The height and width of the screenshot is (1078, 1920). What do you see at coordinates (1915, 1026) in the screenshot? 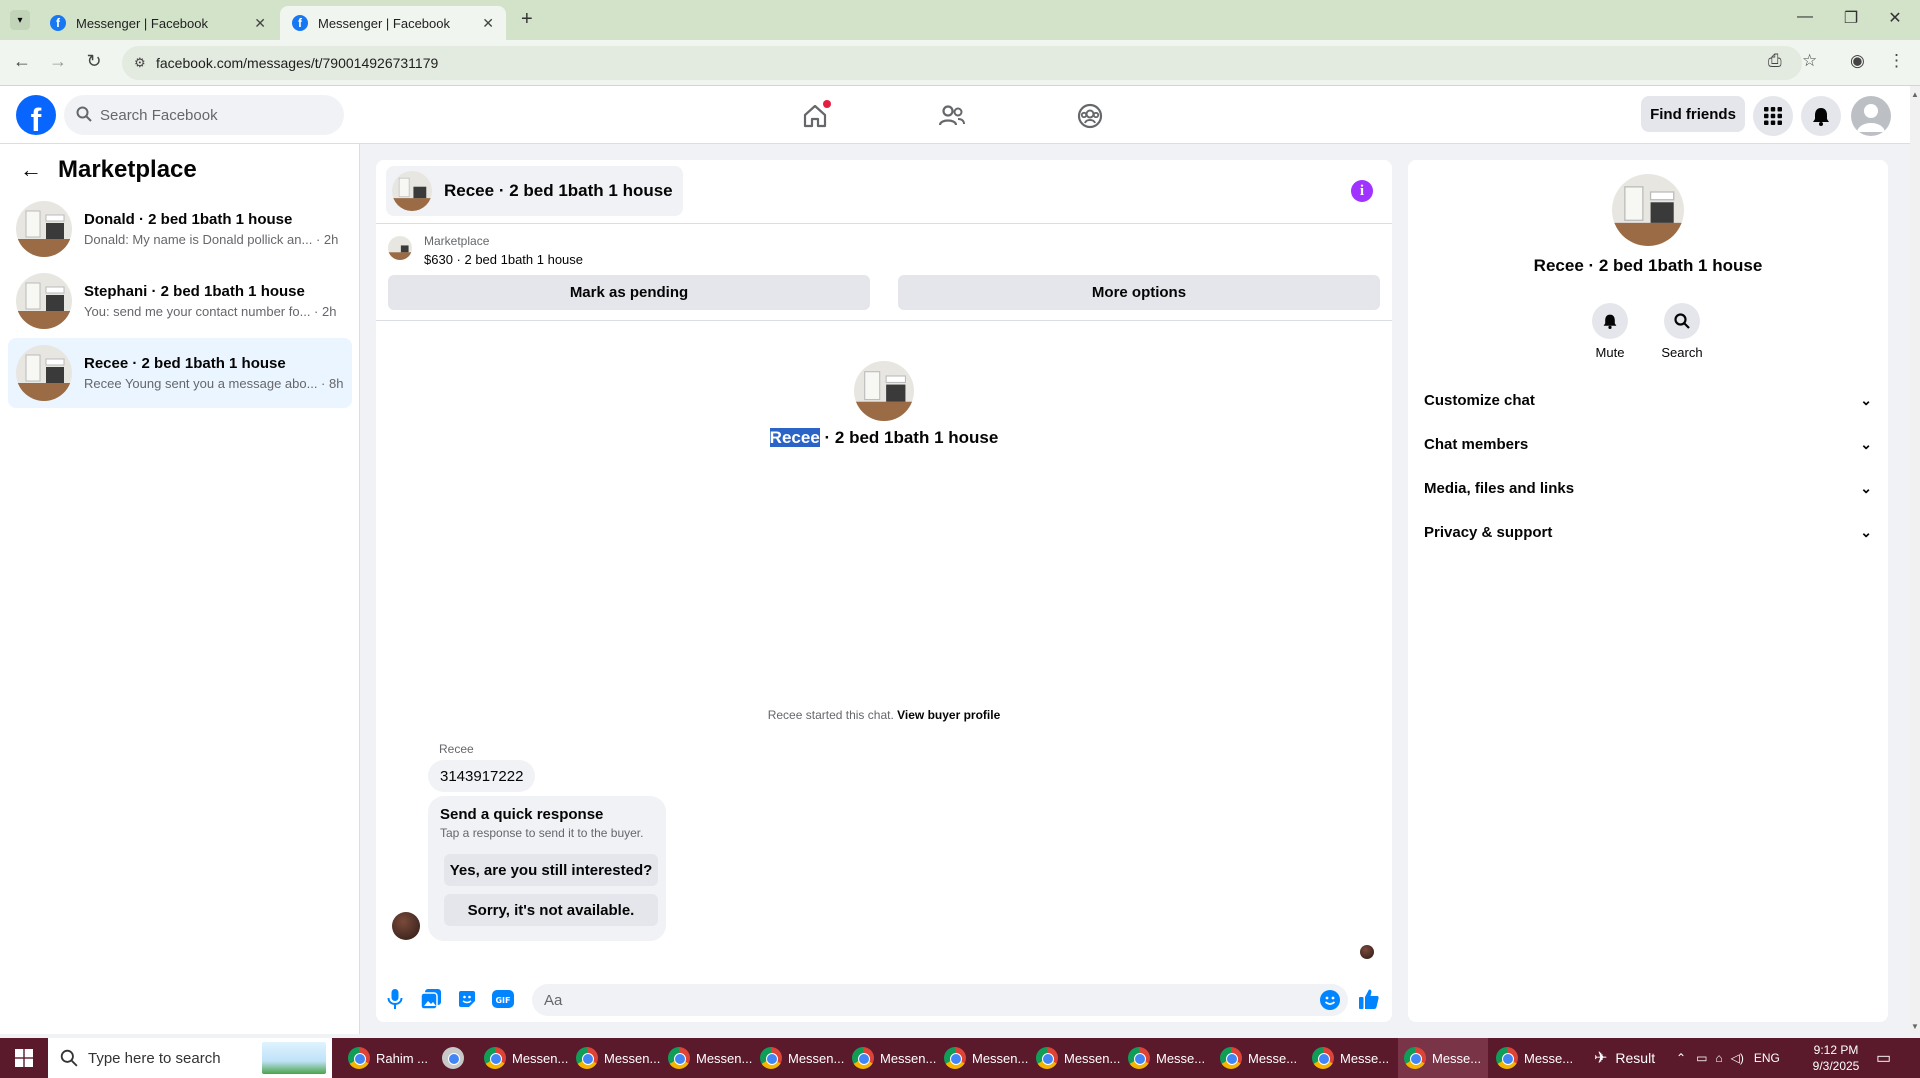
I see `scroll-down-arrow-icon: ▼` at bounding box center [1915, 1026].